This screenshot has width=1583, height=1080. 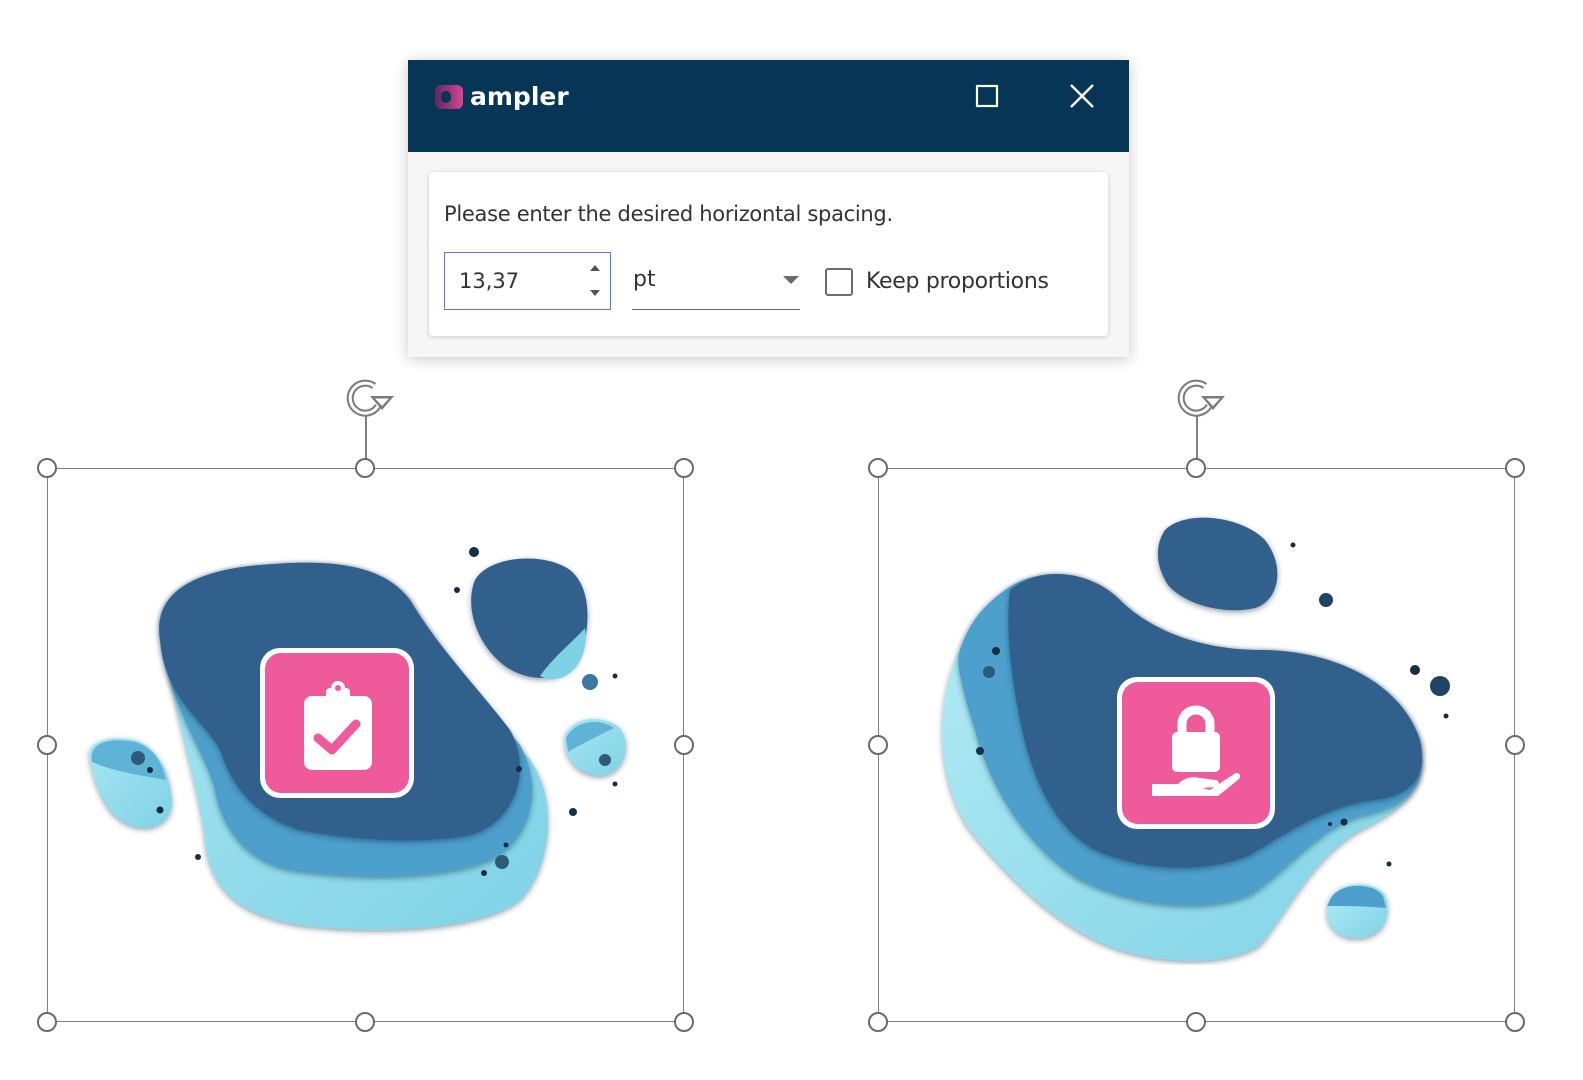 I want to click on maximize-button, so click(x=987, y=96).